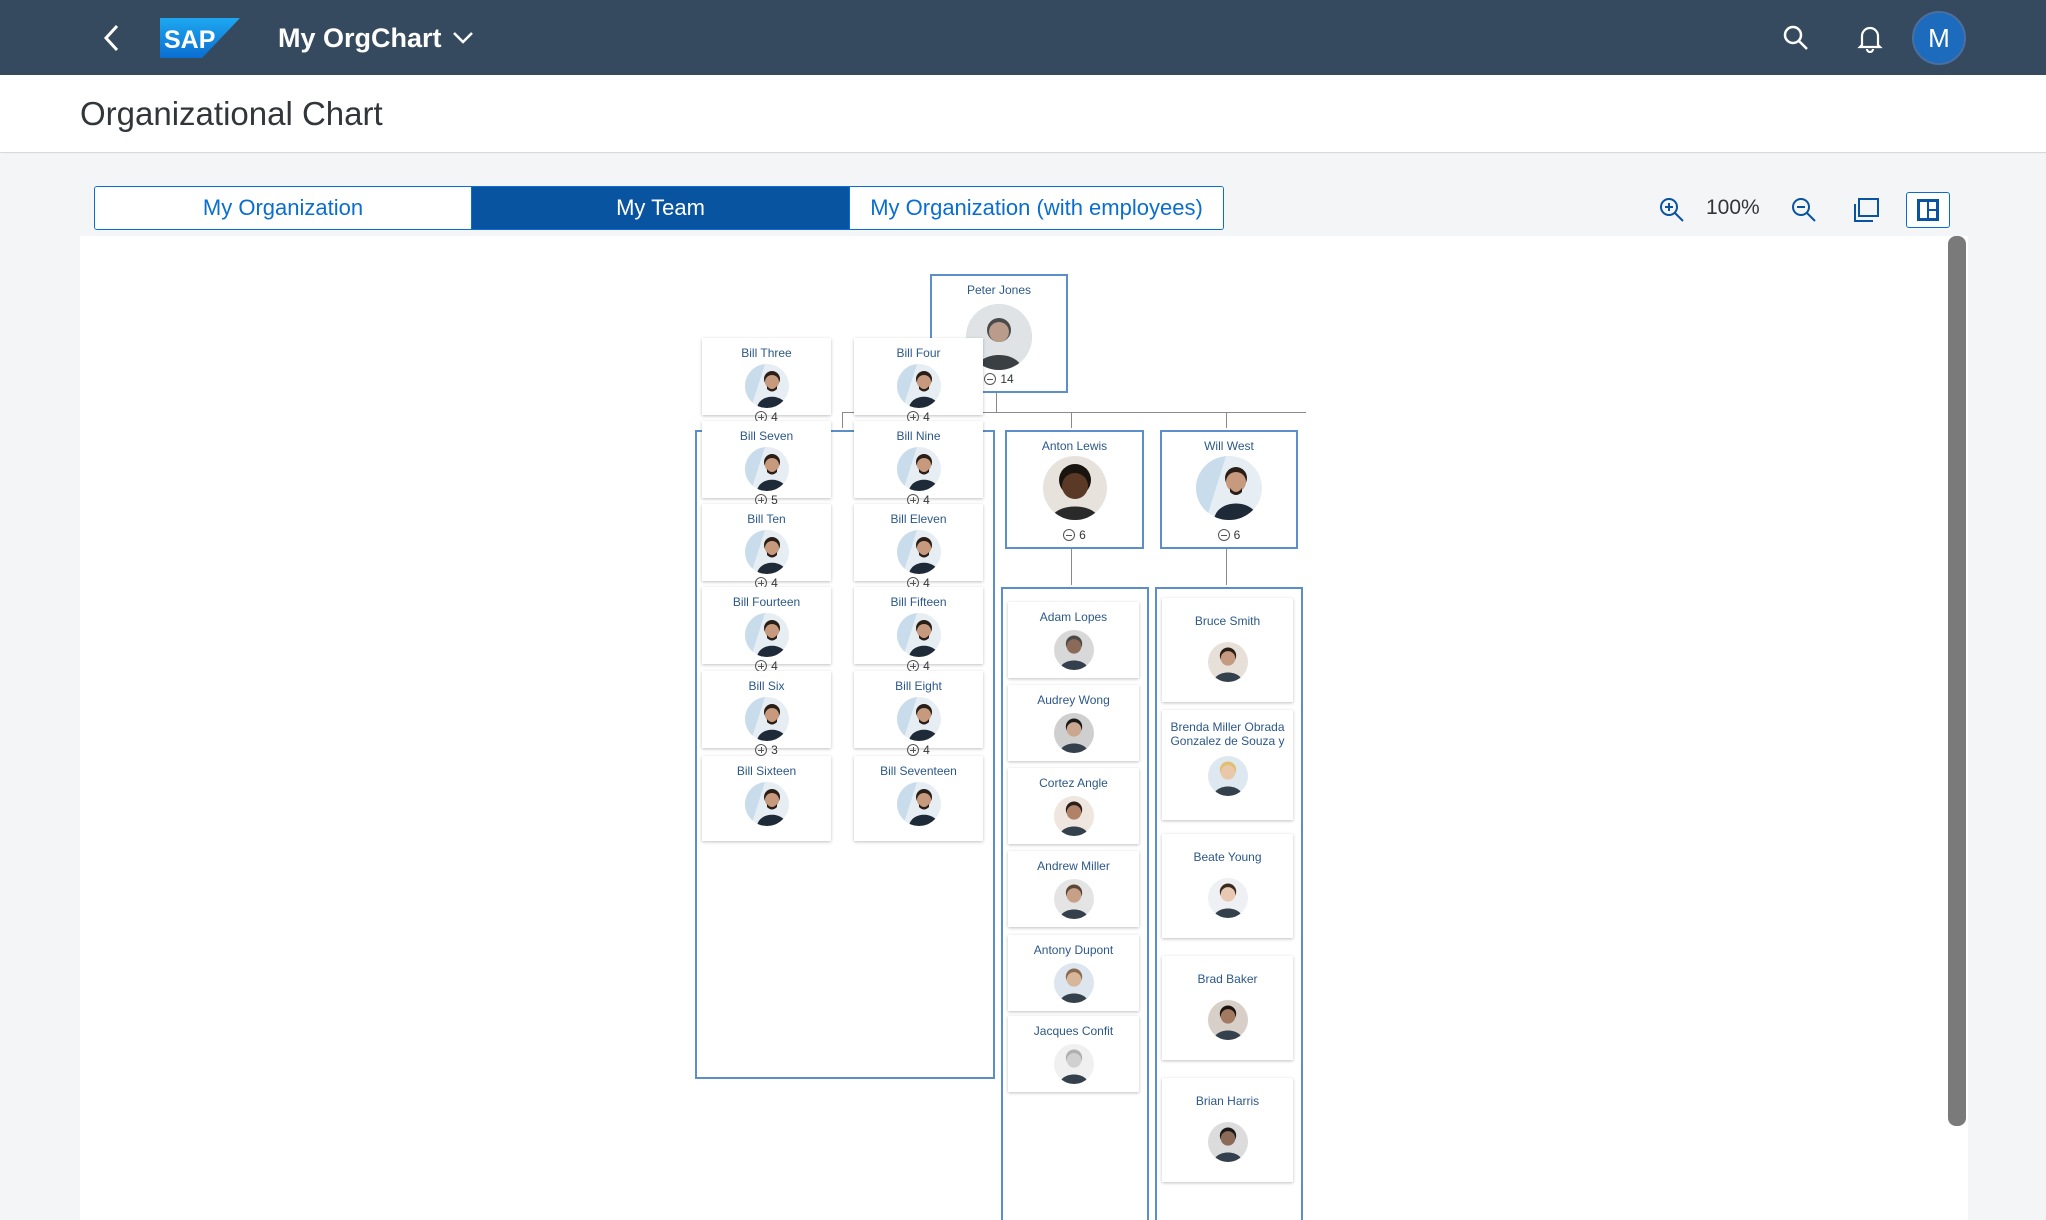 The width and height of the screenshot is (2046, 1220). What do you see at coordinates (1073, 1031) in the screenshot?
I see `card-name: Jacques Confit` at bounding box center [1073, 1031].